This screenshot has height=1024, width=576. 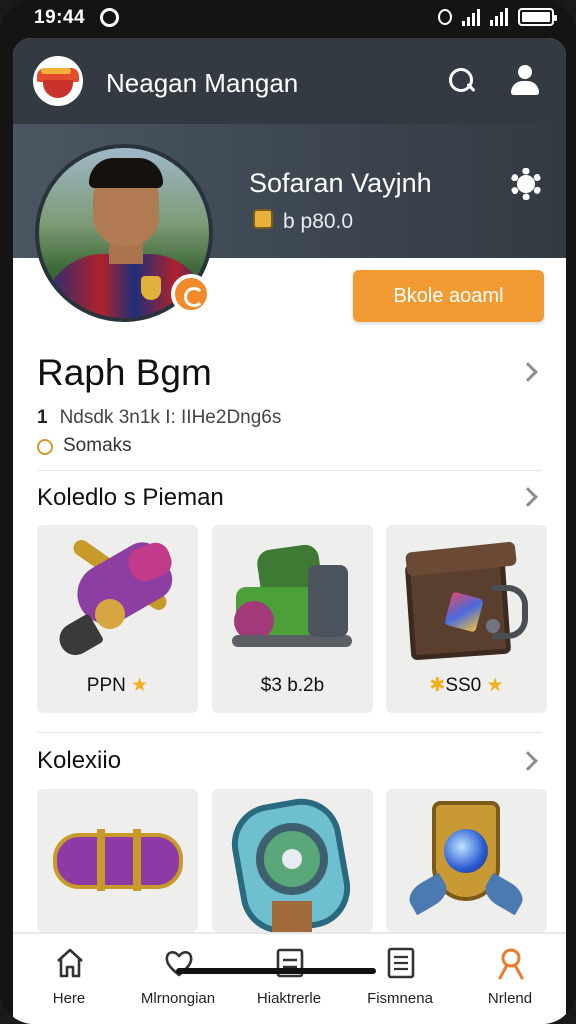 I want to click on stats-count: 1, so click(x=42, y=417).